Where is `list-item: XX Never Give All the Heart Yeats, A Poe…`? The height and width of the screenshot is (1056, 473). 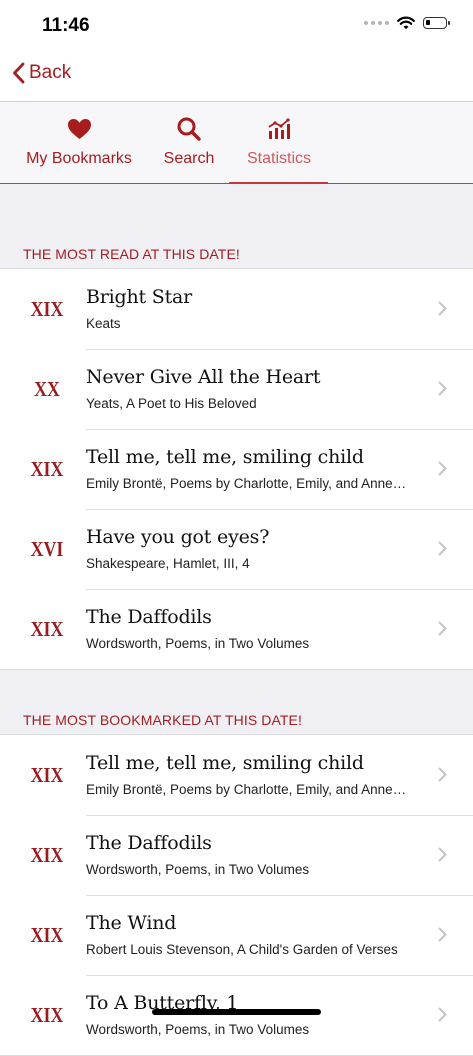
list-item: XX Never Give All the Heart Yeats, A Poe… is located at coordinates (236, 389).